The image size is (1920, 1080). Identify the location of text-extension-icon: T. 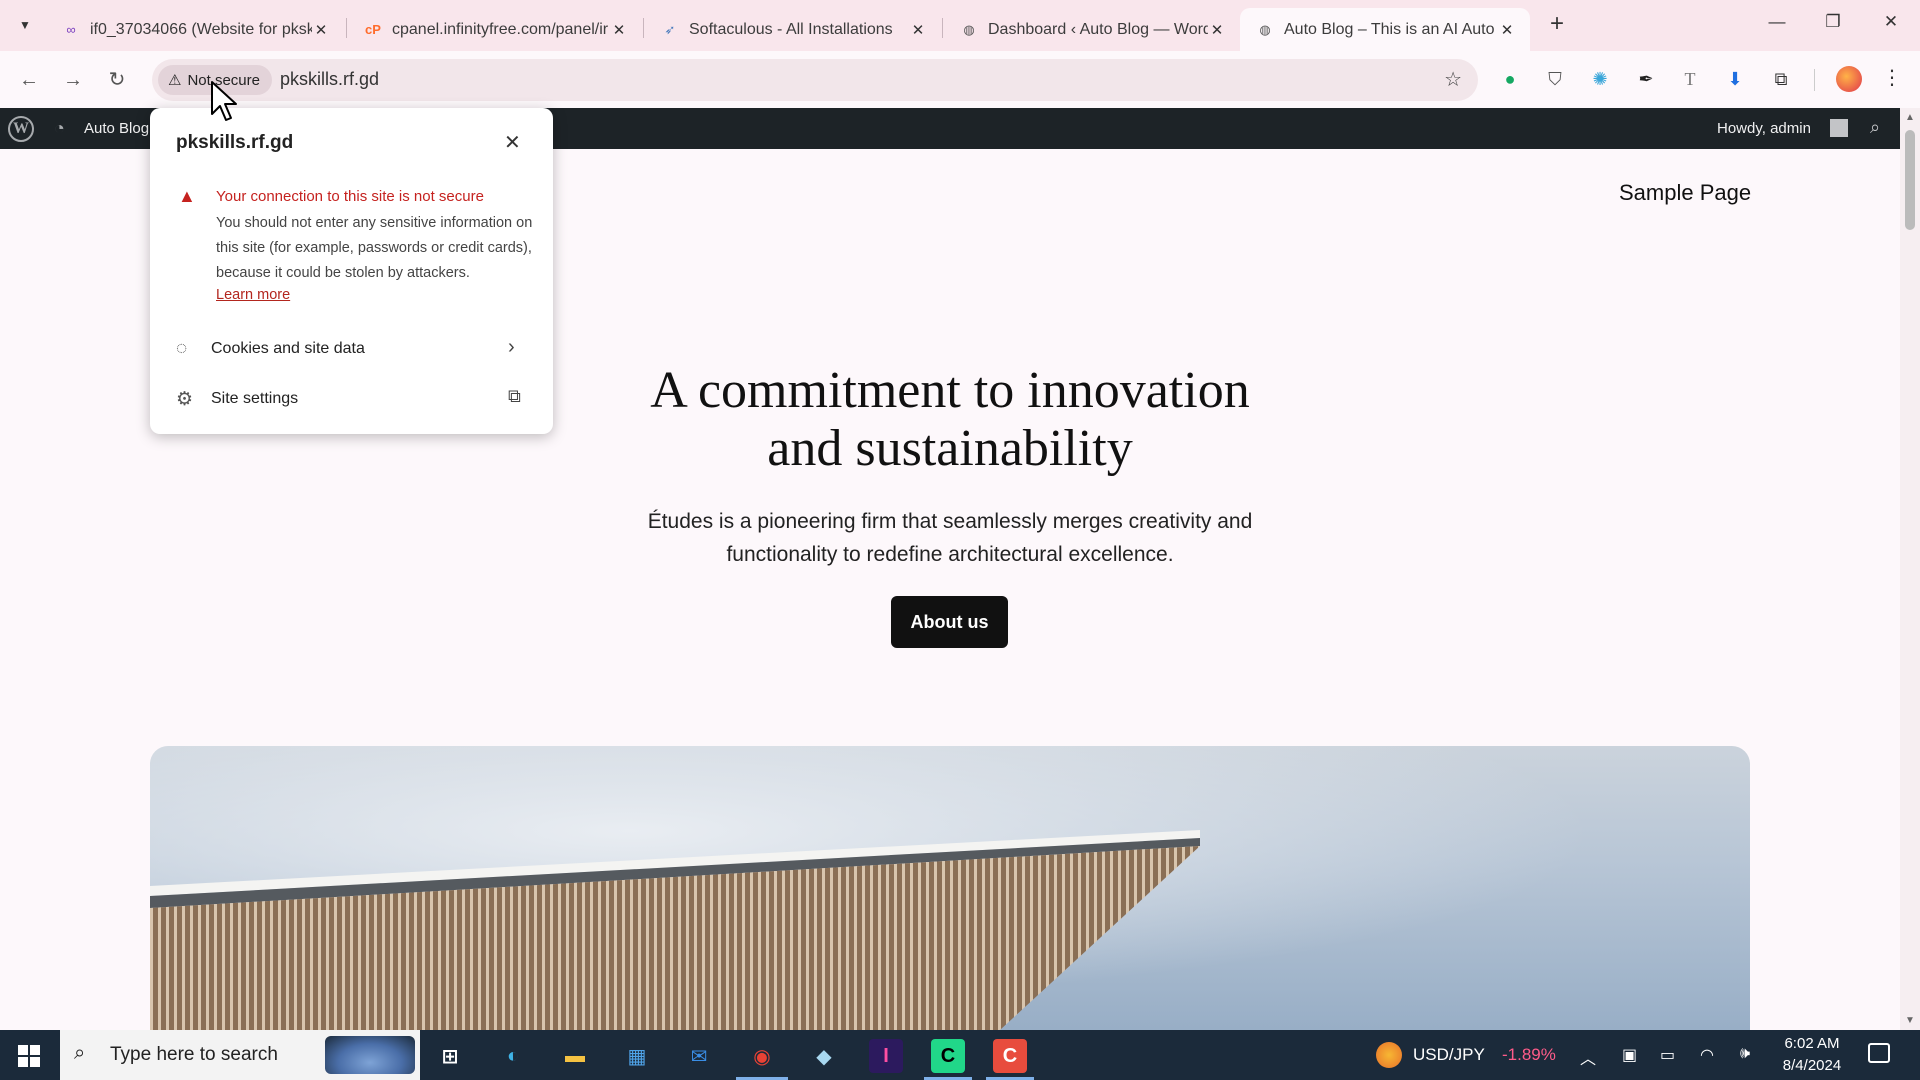
(1690, 79).